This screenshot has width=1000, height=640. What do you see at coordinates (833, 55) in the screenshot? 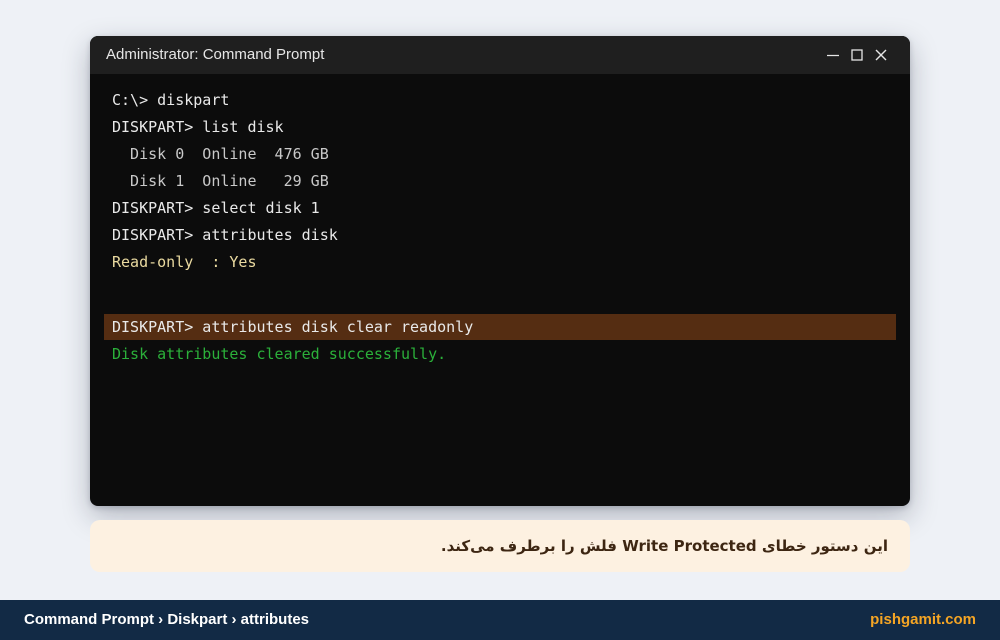
I see `minimize-icon` at bounding box center [833, 55].